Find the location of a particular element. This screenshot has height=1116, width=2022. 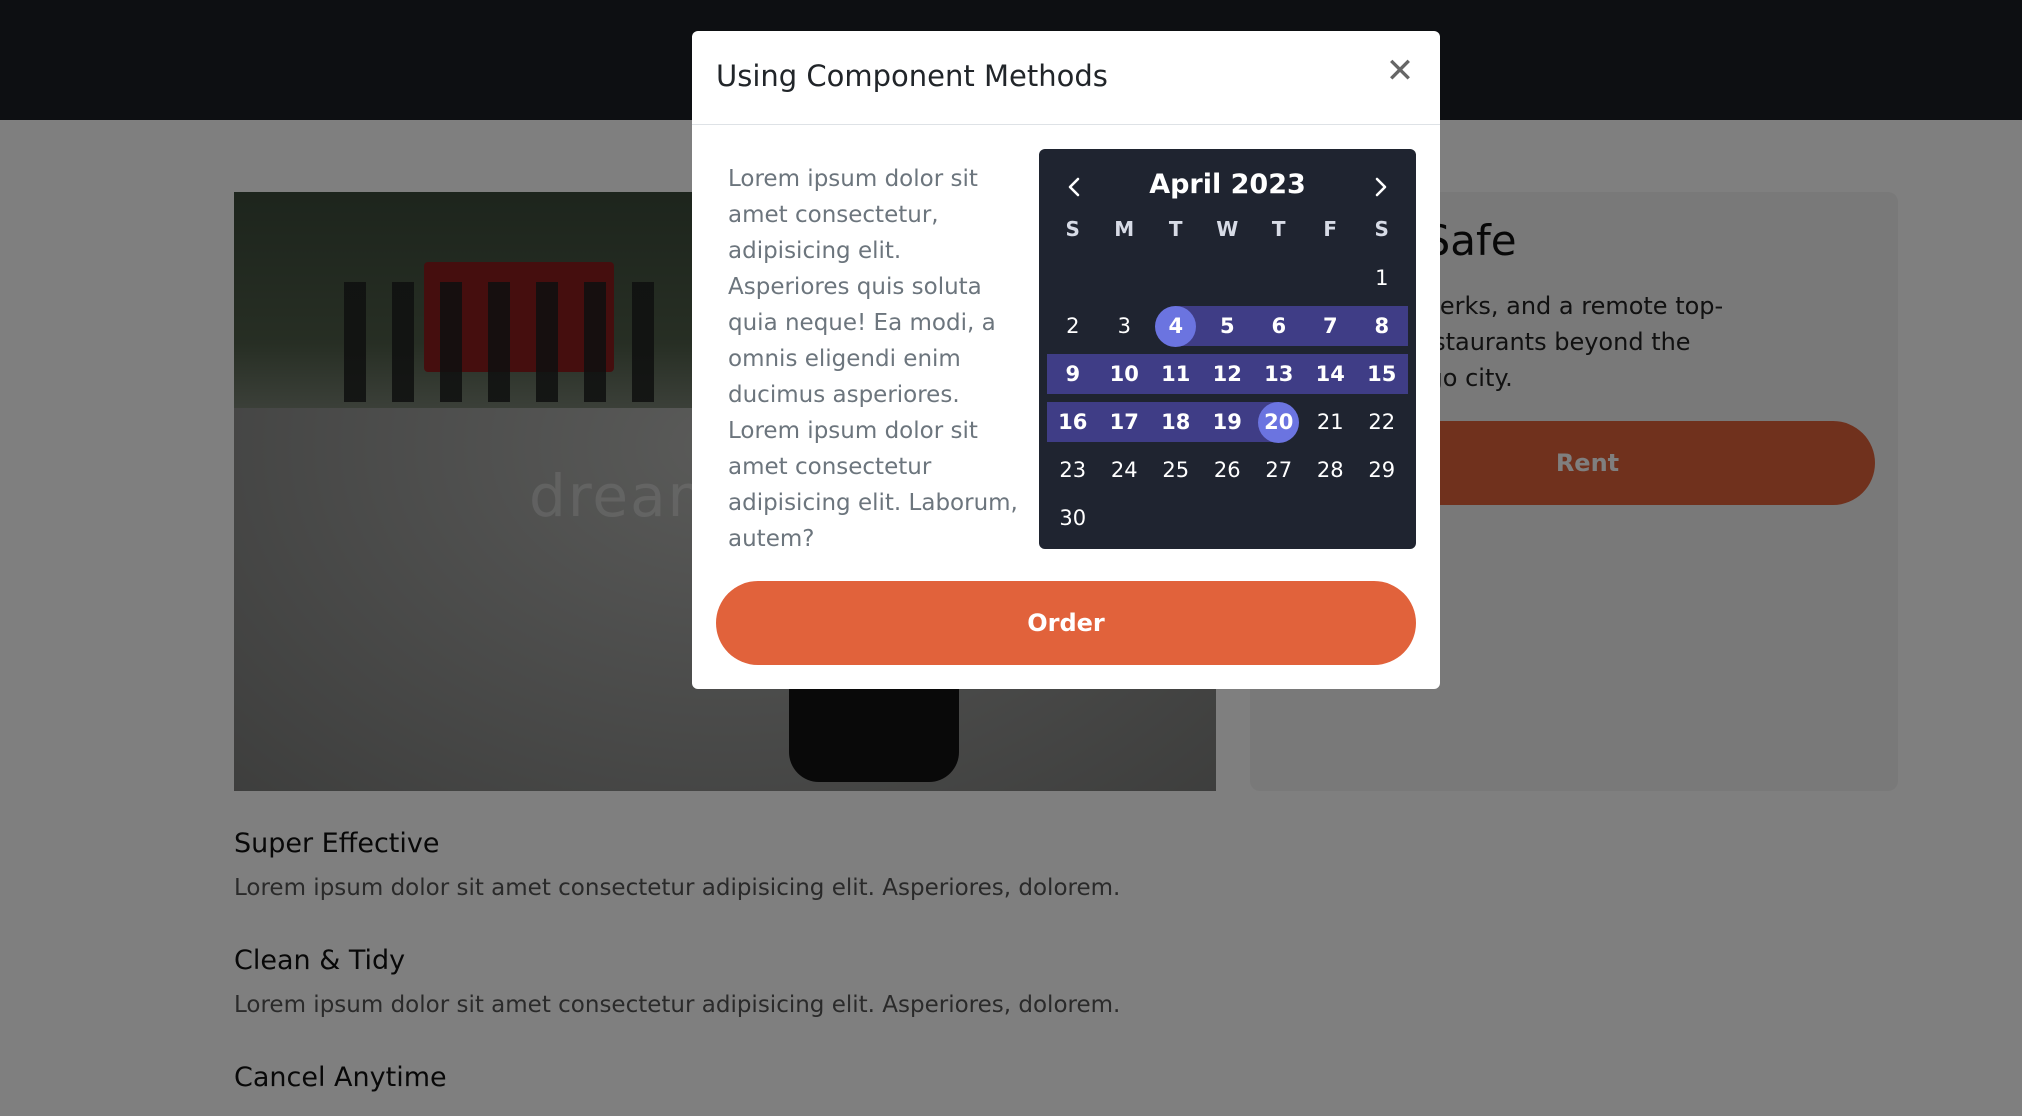

calendar-day-10: 10 is located at coordinates (1125, 374).